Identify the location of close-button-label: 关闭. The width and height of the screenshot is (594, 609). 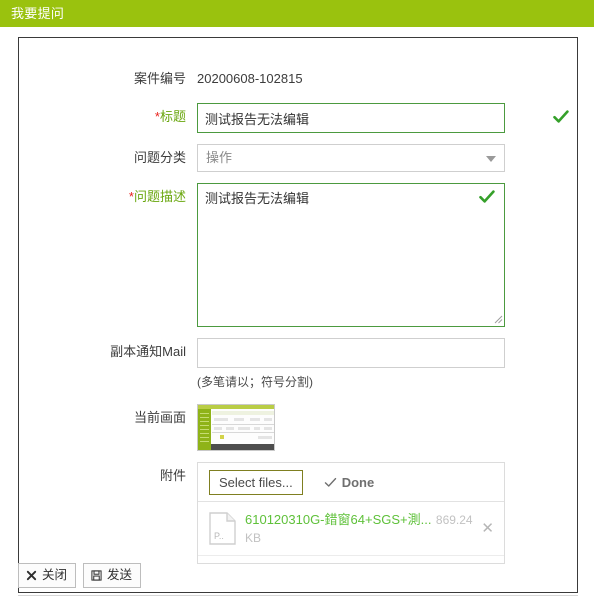
(55, 575).